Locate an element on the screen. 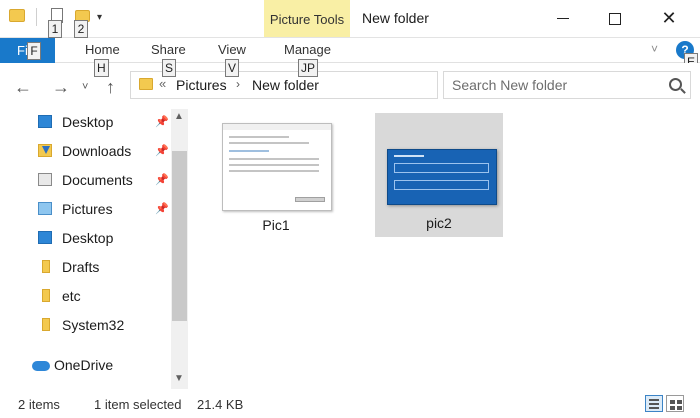  search-icon is located at coordinates (675, 84).